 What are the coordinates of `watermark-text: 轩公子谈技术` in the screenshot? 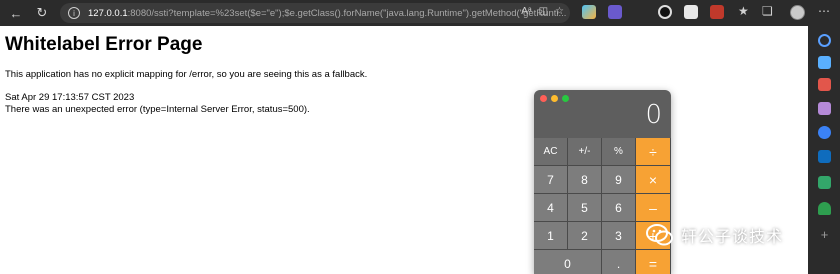 It's located at (732, 237).